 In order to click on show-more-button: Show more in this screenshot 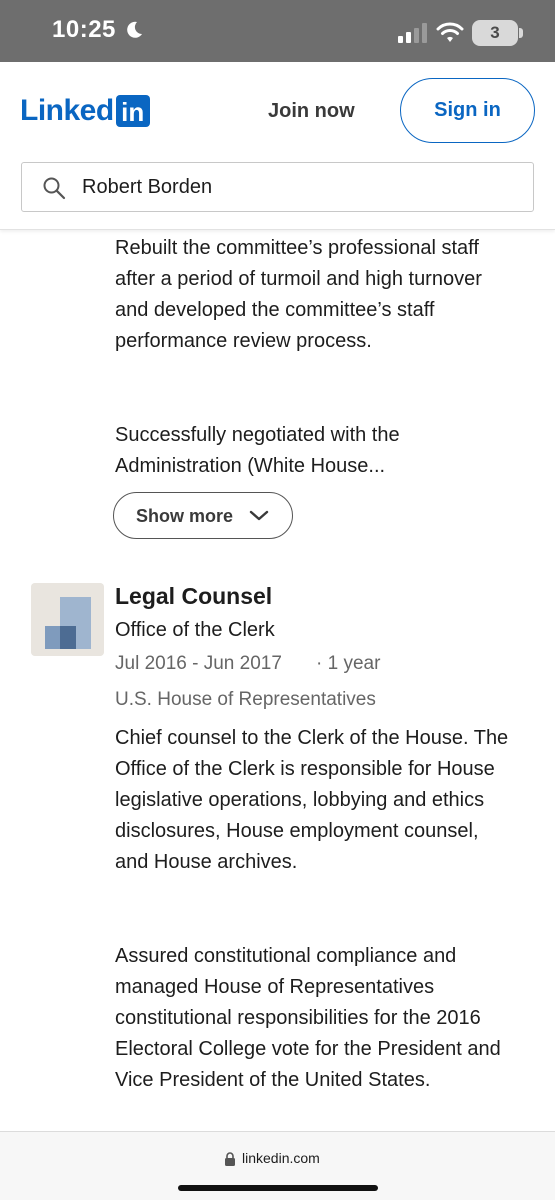, I will do `click(203, 515)`.